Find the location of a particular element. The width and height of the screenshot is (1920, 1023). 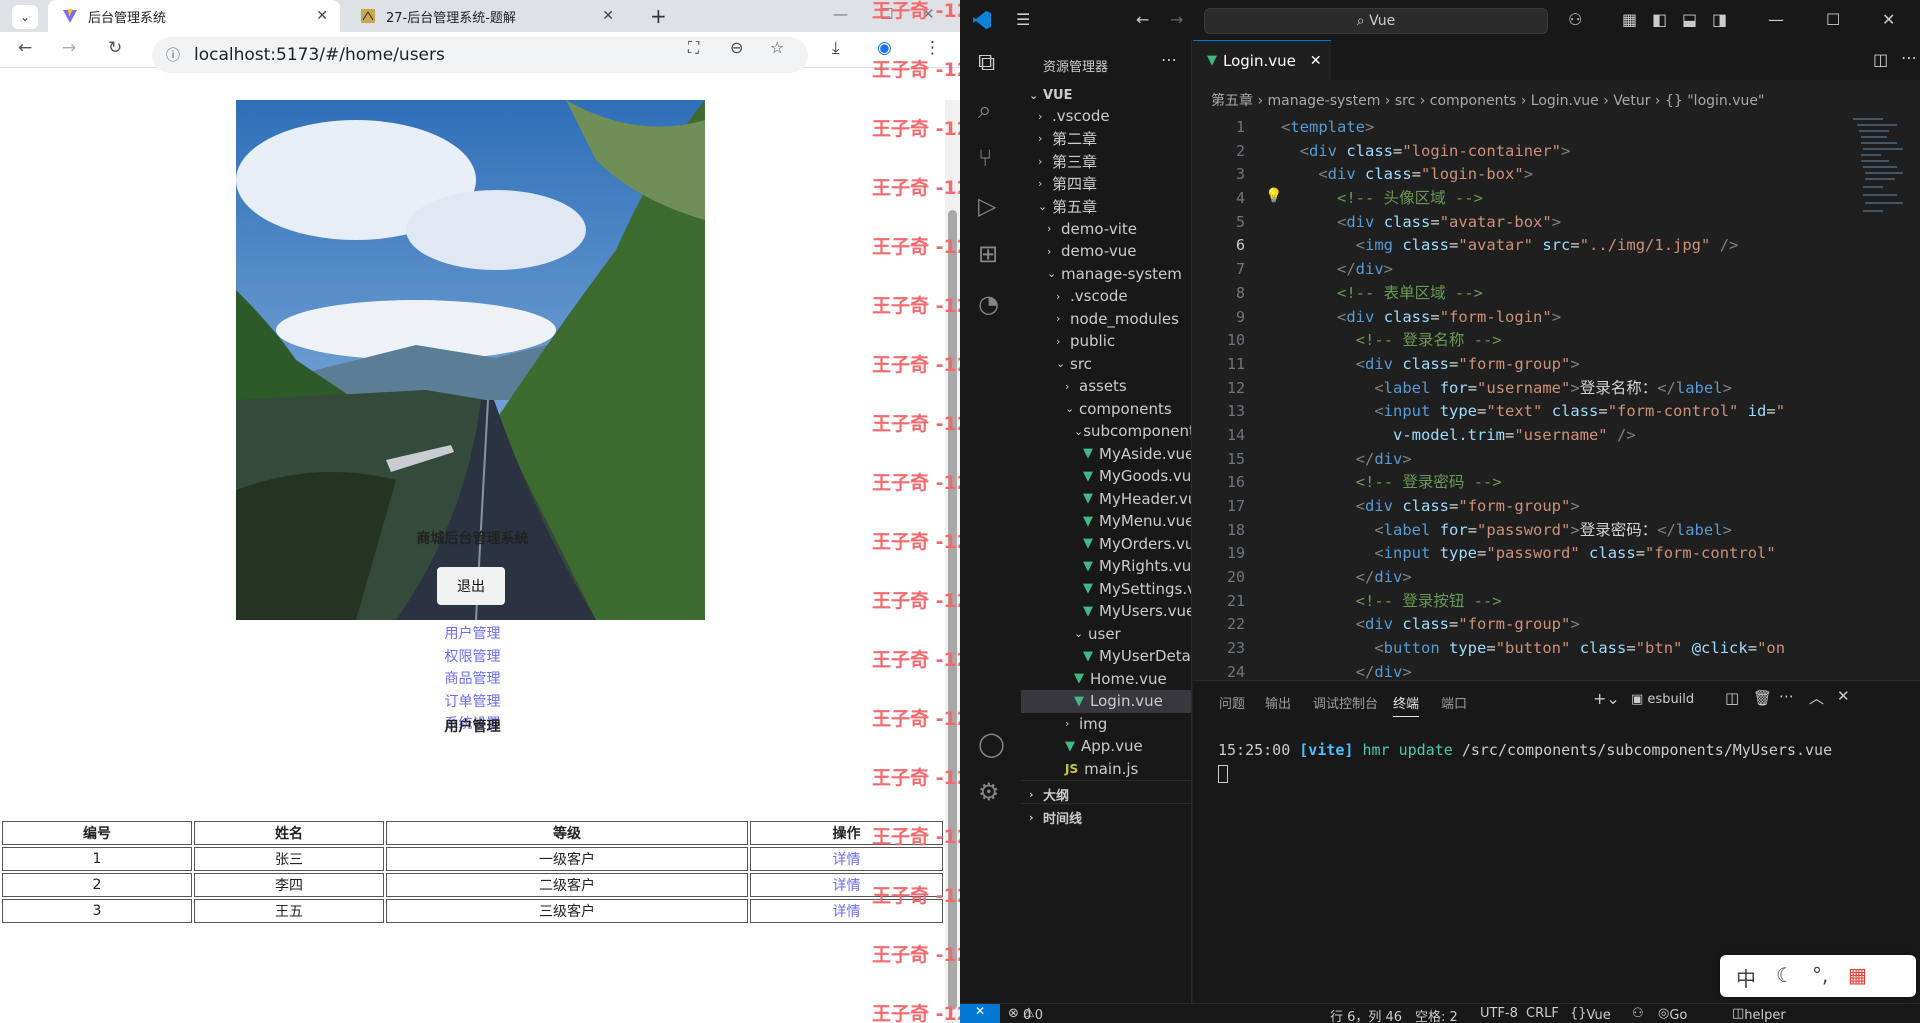

remote-icon: ✕ is located at coordinates (980, 1013).